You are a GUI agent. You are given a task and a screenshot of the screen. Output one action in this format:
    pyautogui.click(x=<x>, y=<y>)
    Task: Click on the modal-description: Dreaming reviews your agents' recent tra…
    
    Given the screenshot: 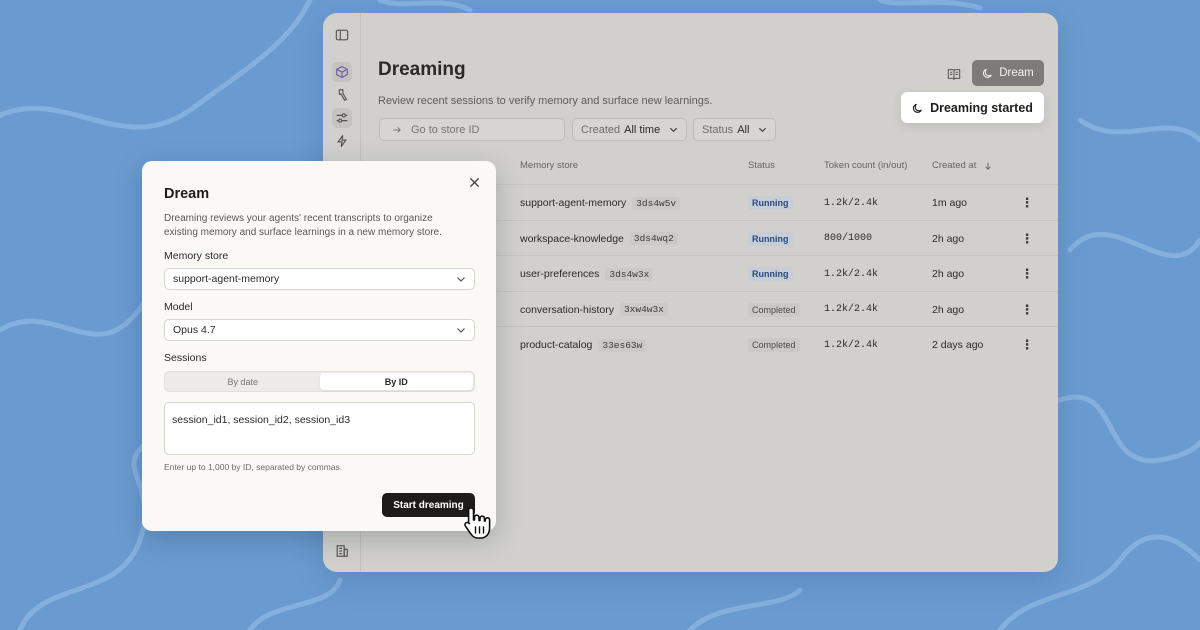 What is the action you would take?
    pyautogui.click(x=303, y=225)
    